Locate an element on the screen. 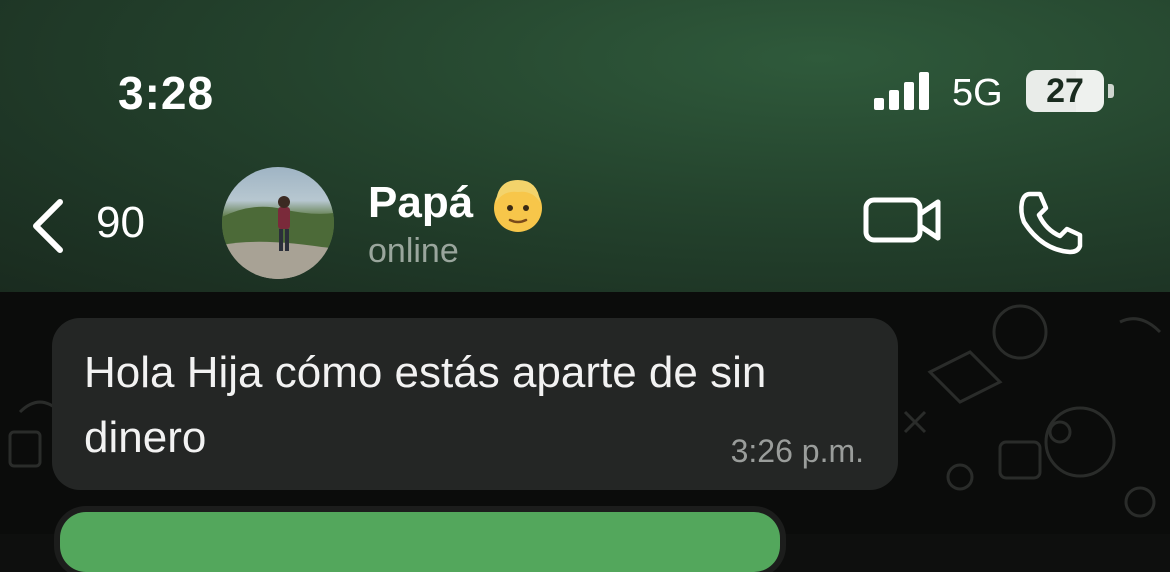 Image resolution: width=1170 pixels, height=572 pixels. status-time: 3:28 is located at coordinates (166, 93).